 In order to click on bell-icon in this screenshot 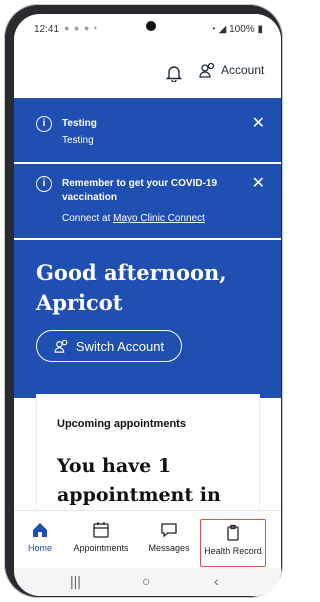, I will do `click(174, 73)`.